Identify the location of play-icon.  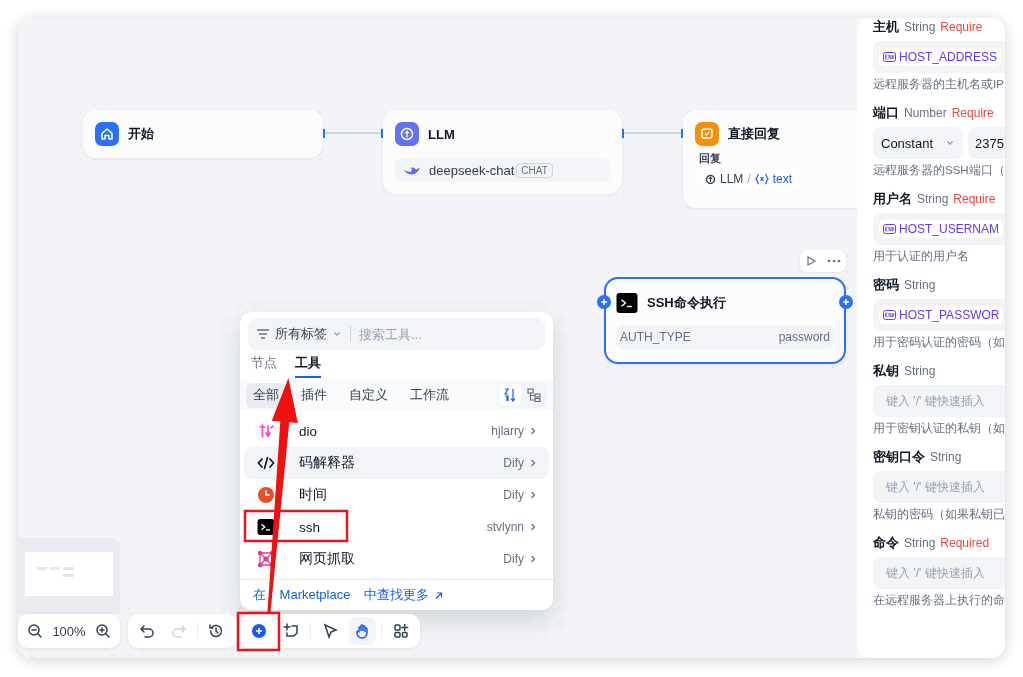
(811, 261).